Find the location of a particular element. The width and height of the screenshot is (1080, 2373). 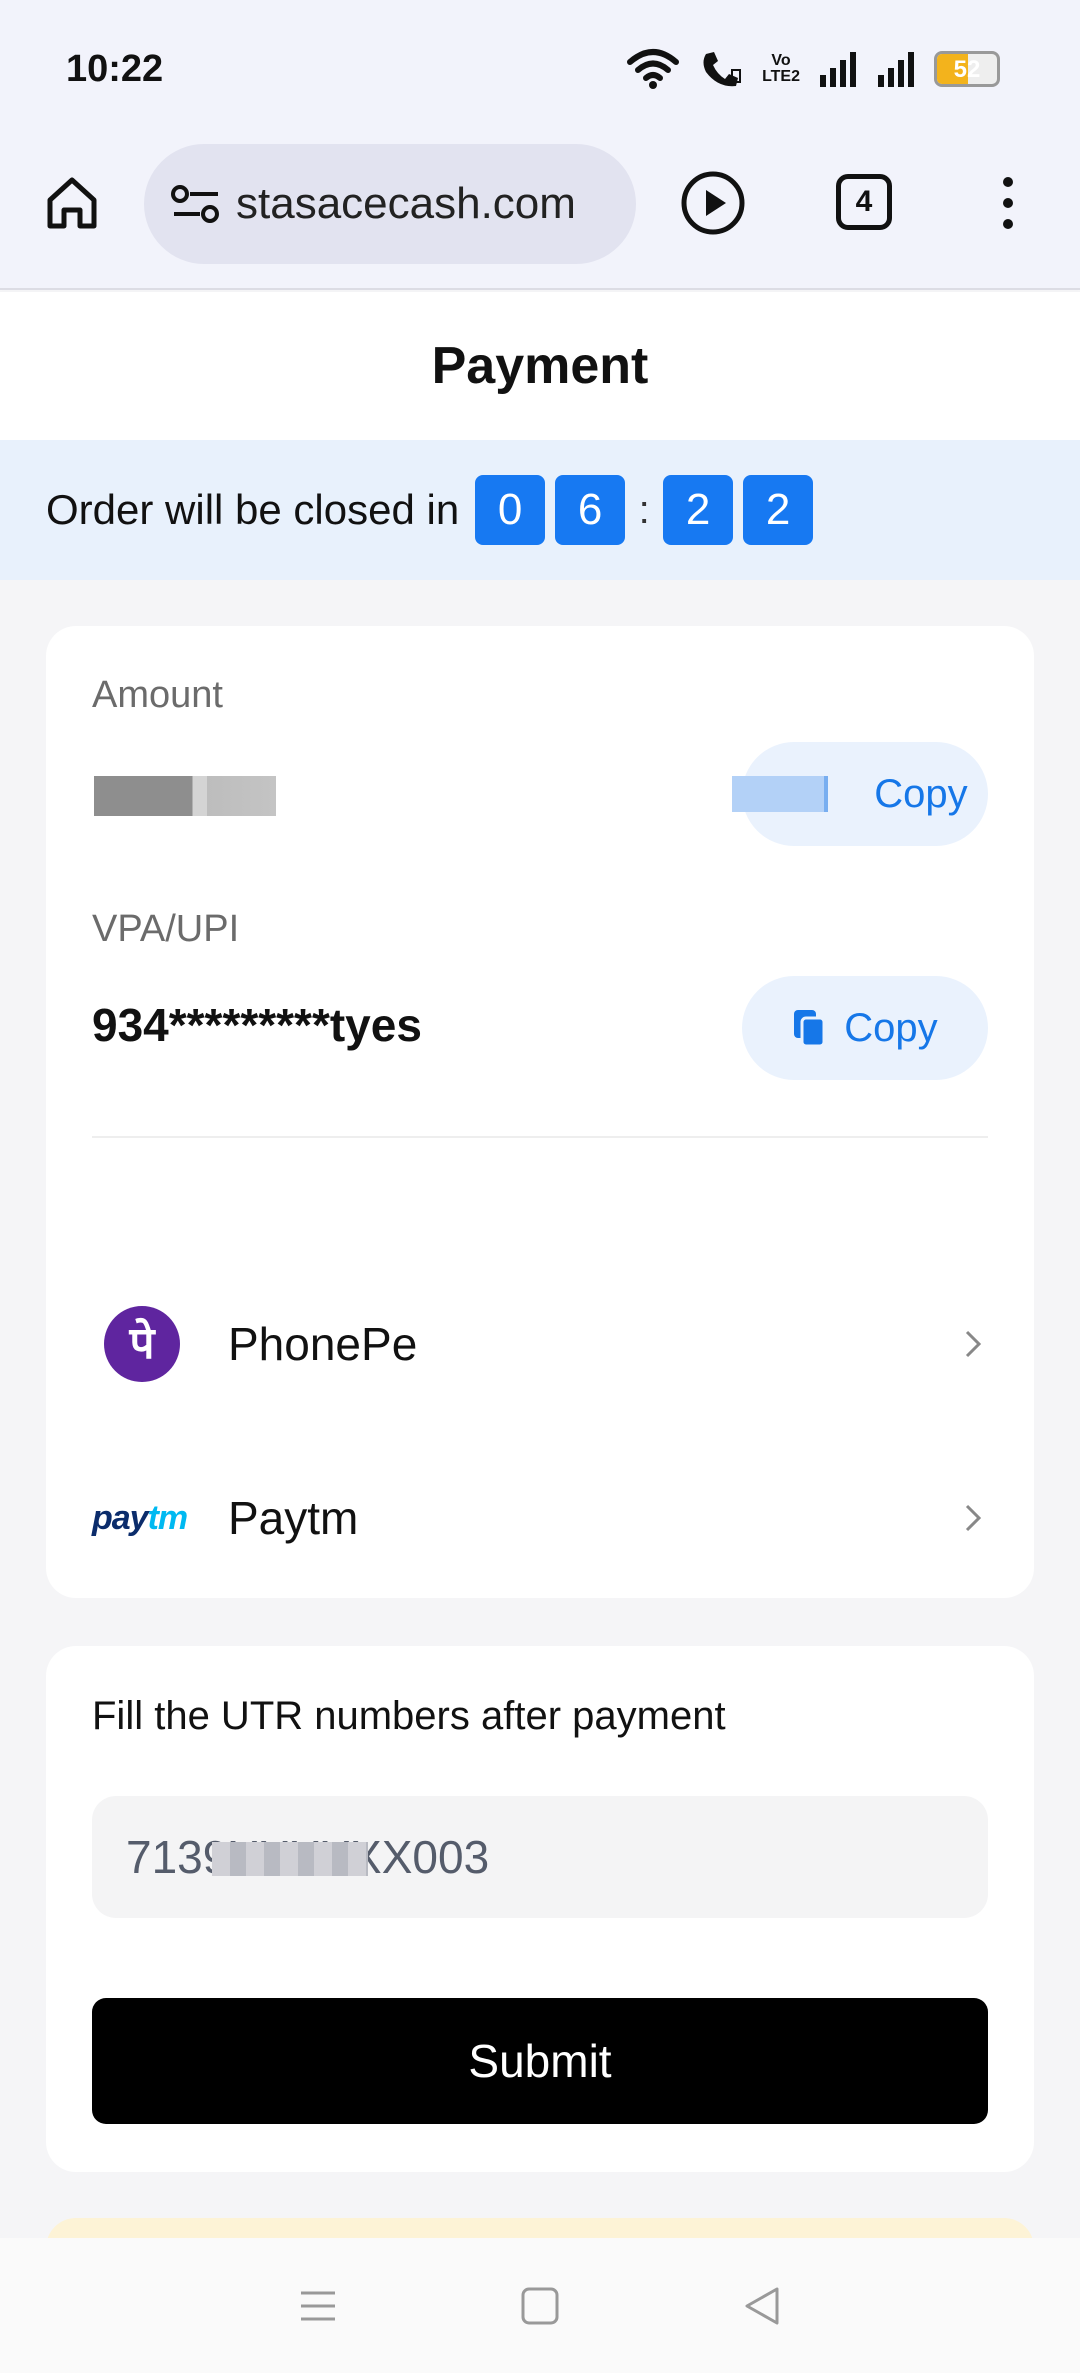

wifi-icon is located at coordinates (653, 69).